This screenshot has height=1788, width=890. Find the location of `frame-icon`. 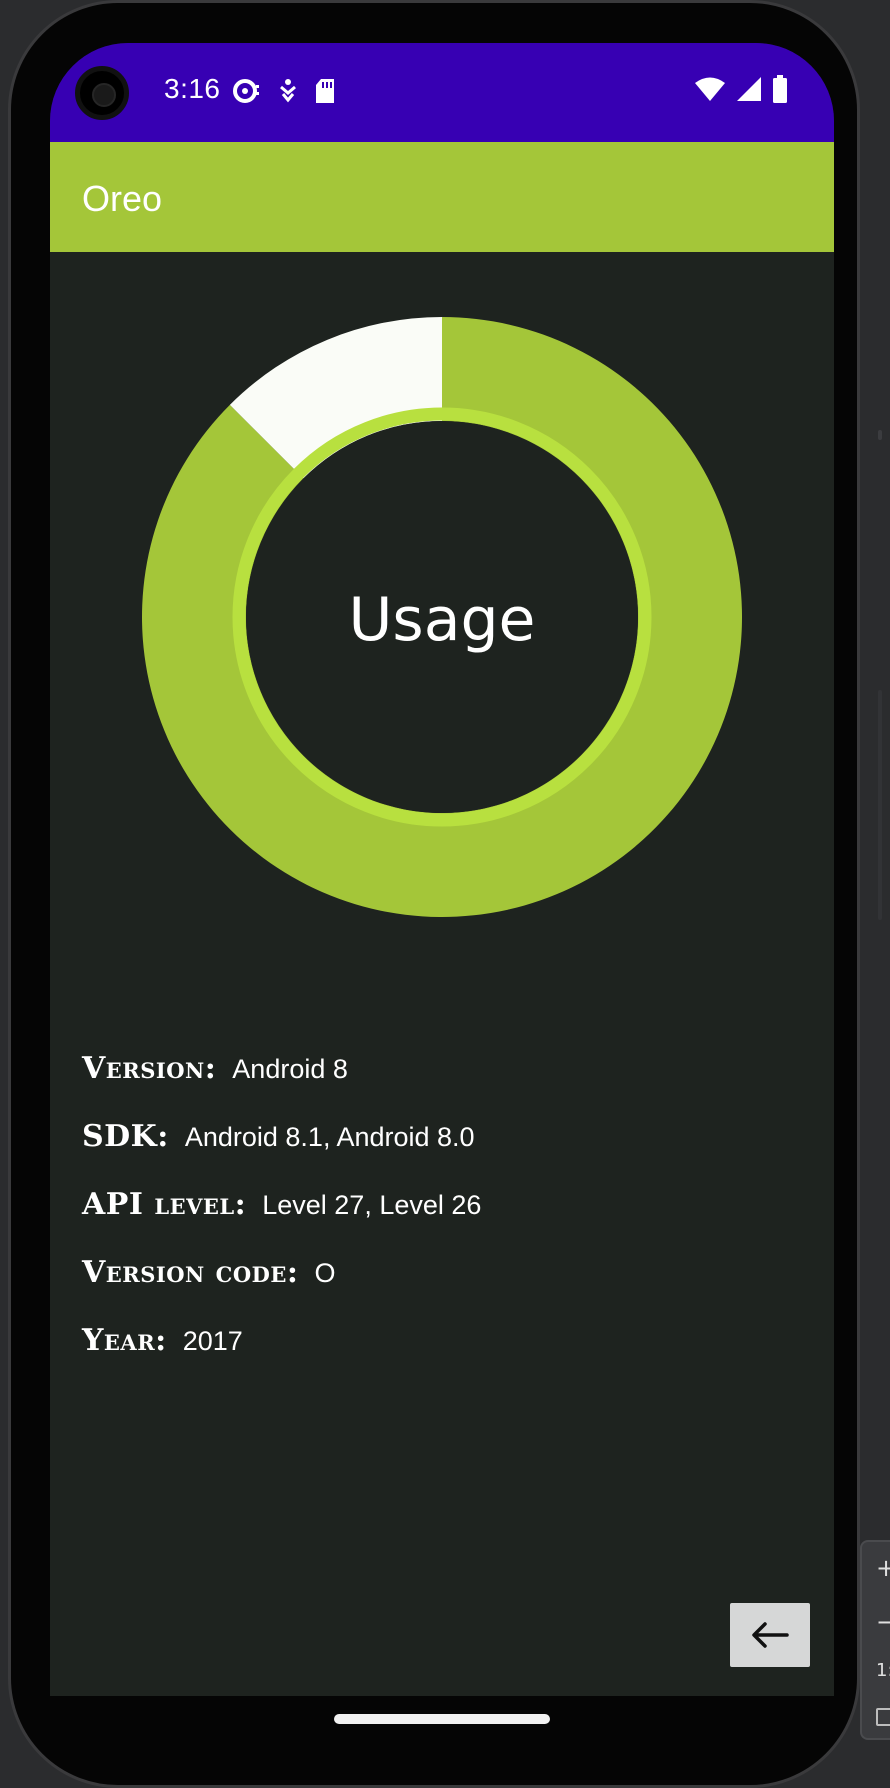

frame-icon is located at coordinates (883, 1717).